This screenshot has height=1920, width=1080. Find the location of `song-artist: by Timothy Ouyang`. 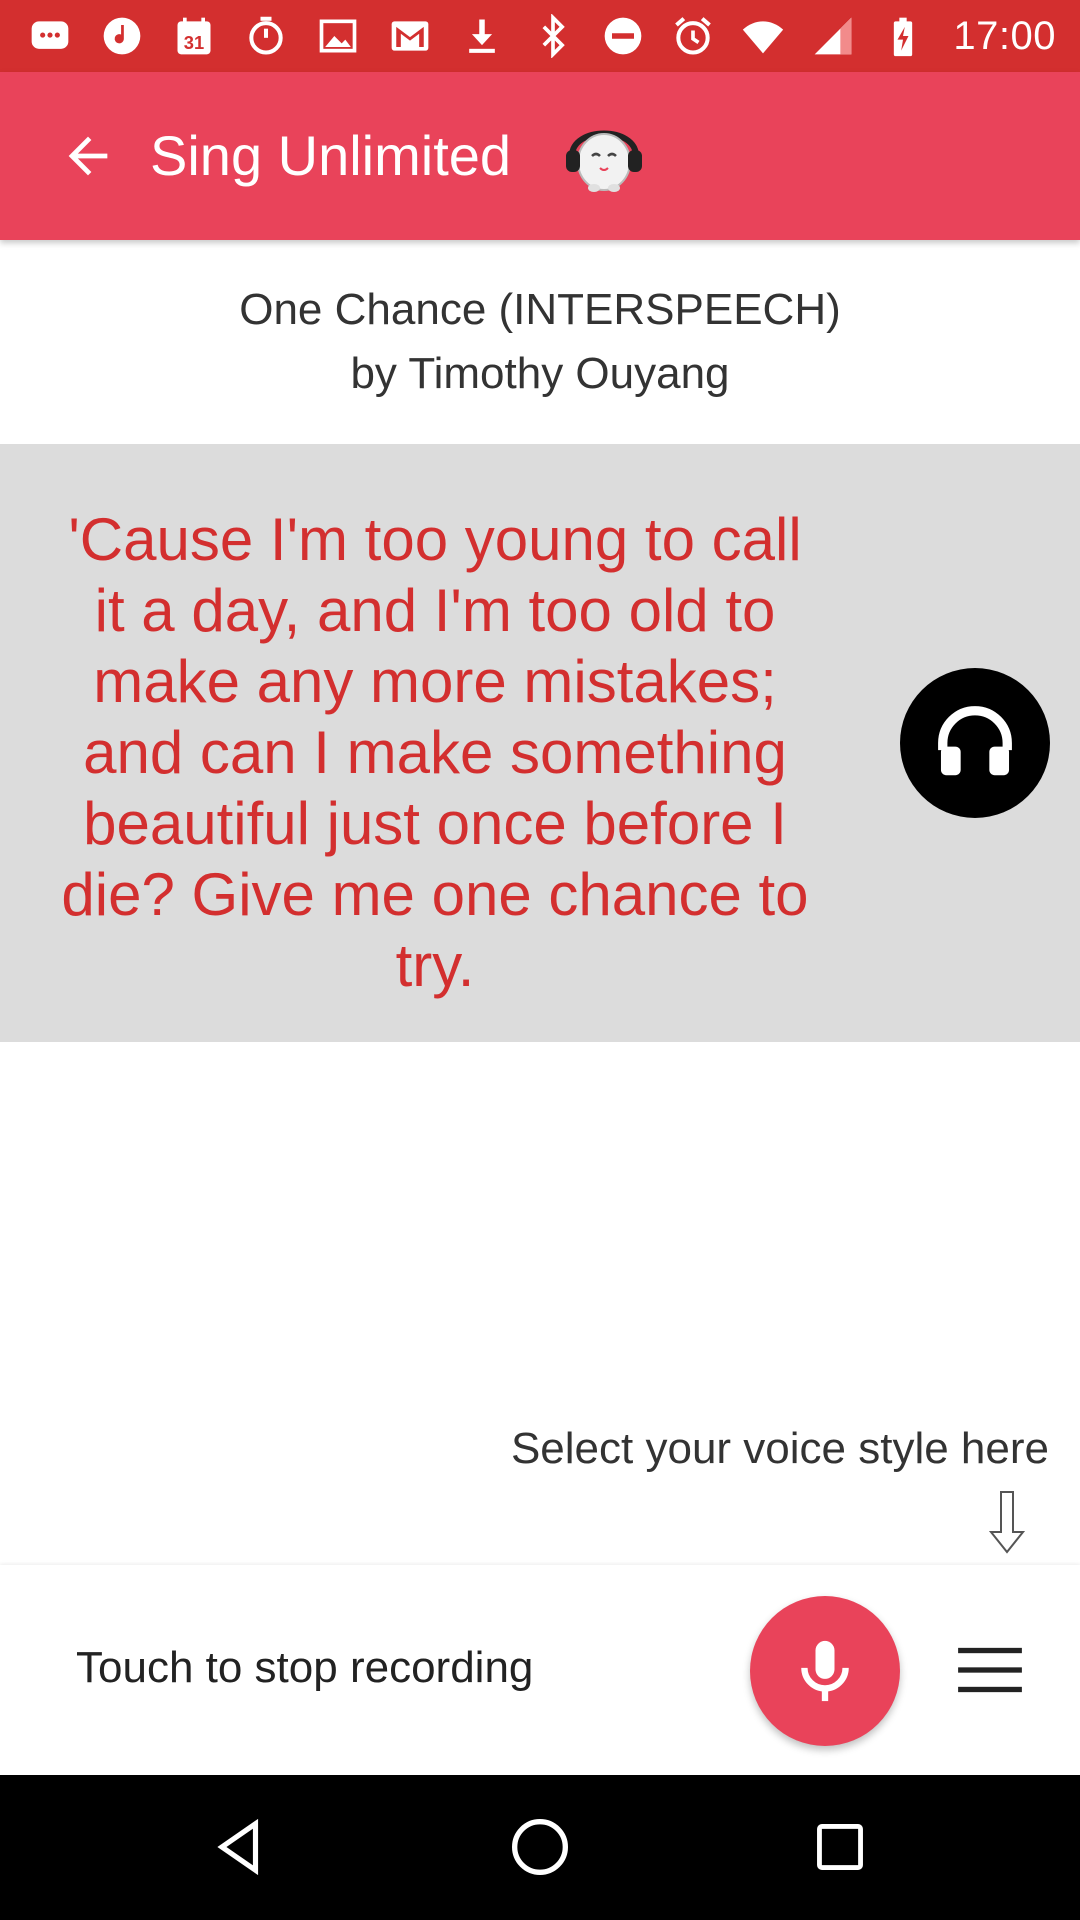

song-artist: by Timothy Ouyang is located at coordinates (540, 373).